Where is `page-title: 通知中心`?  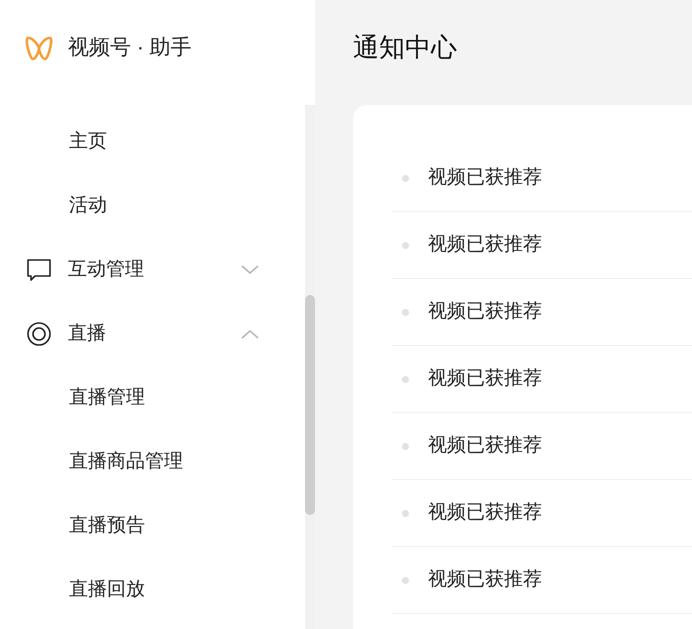 page-title: 通知中心 is located at coordinates (405, 47).